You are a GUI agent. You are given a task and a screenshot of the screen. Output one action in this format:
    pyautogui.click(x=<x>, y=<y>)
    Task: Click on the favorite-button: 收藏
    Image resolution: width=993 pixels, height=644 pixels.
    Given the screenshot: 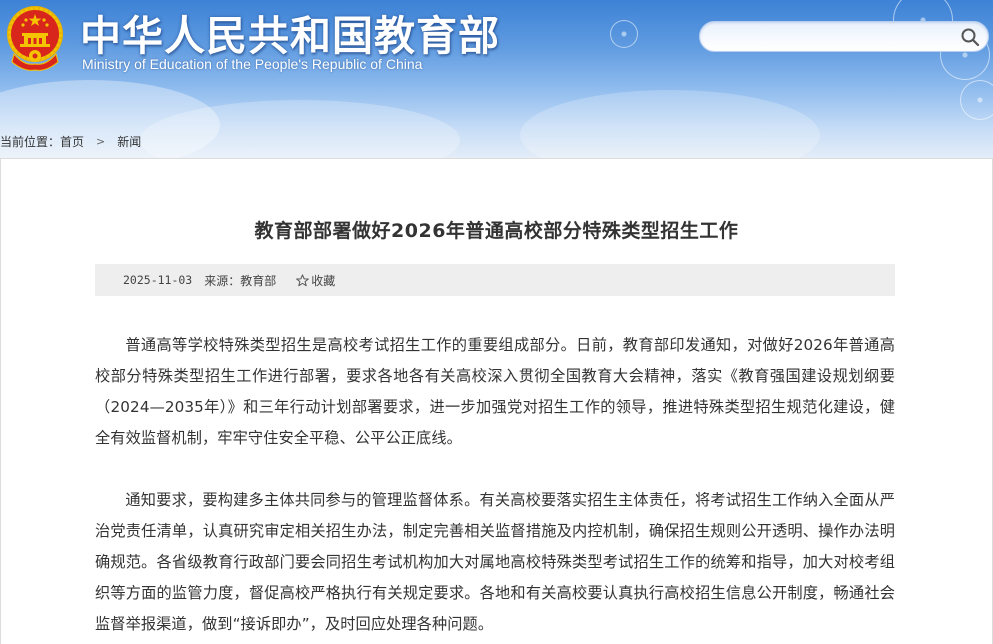 What is the action you would take?
    pyautogui.click(x=315, y=280)
    